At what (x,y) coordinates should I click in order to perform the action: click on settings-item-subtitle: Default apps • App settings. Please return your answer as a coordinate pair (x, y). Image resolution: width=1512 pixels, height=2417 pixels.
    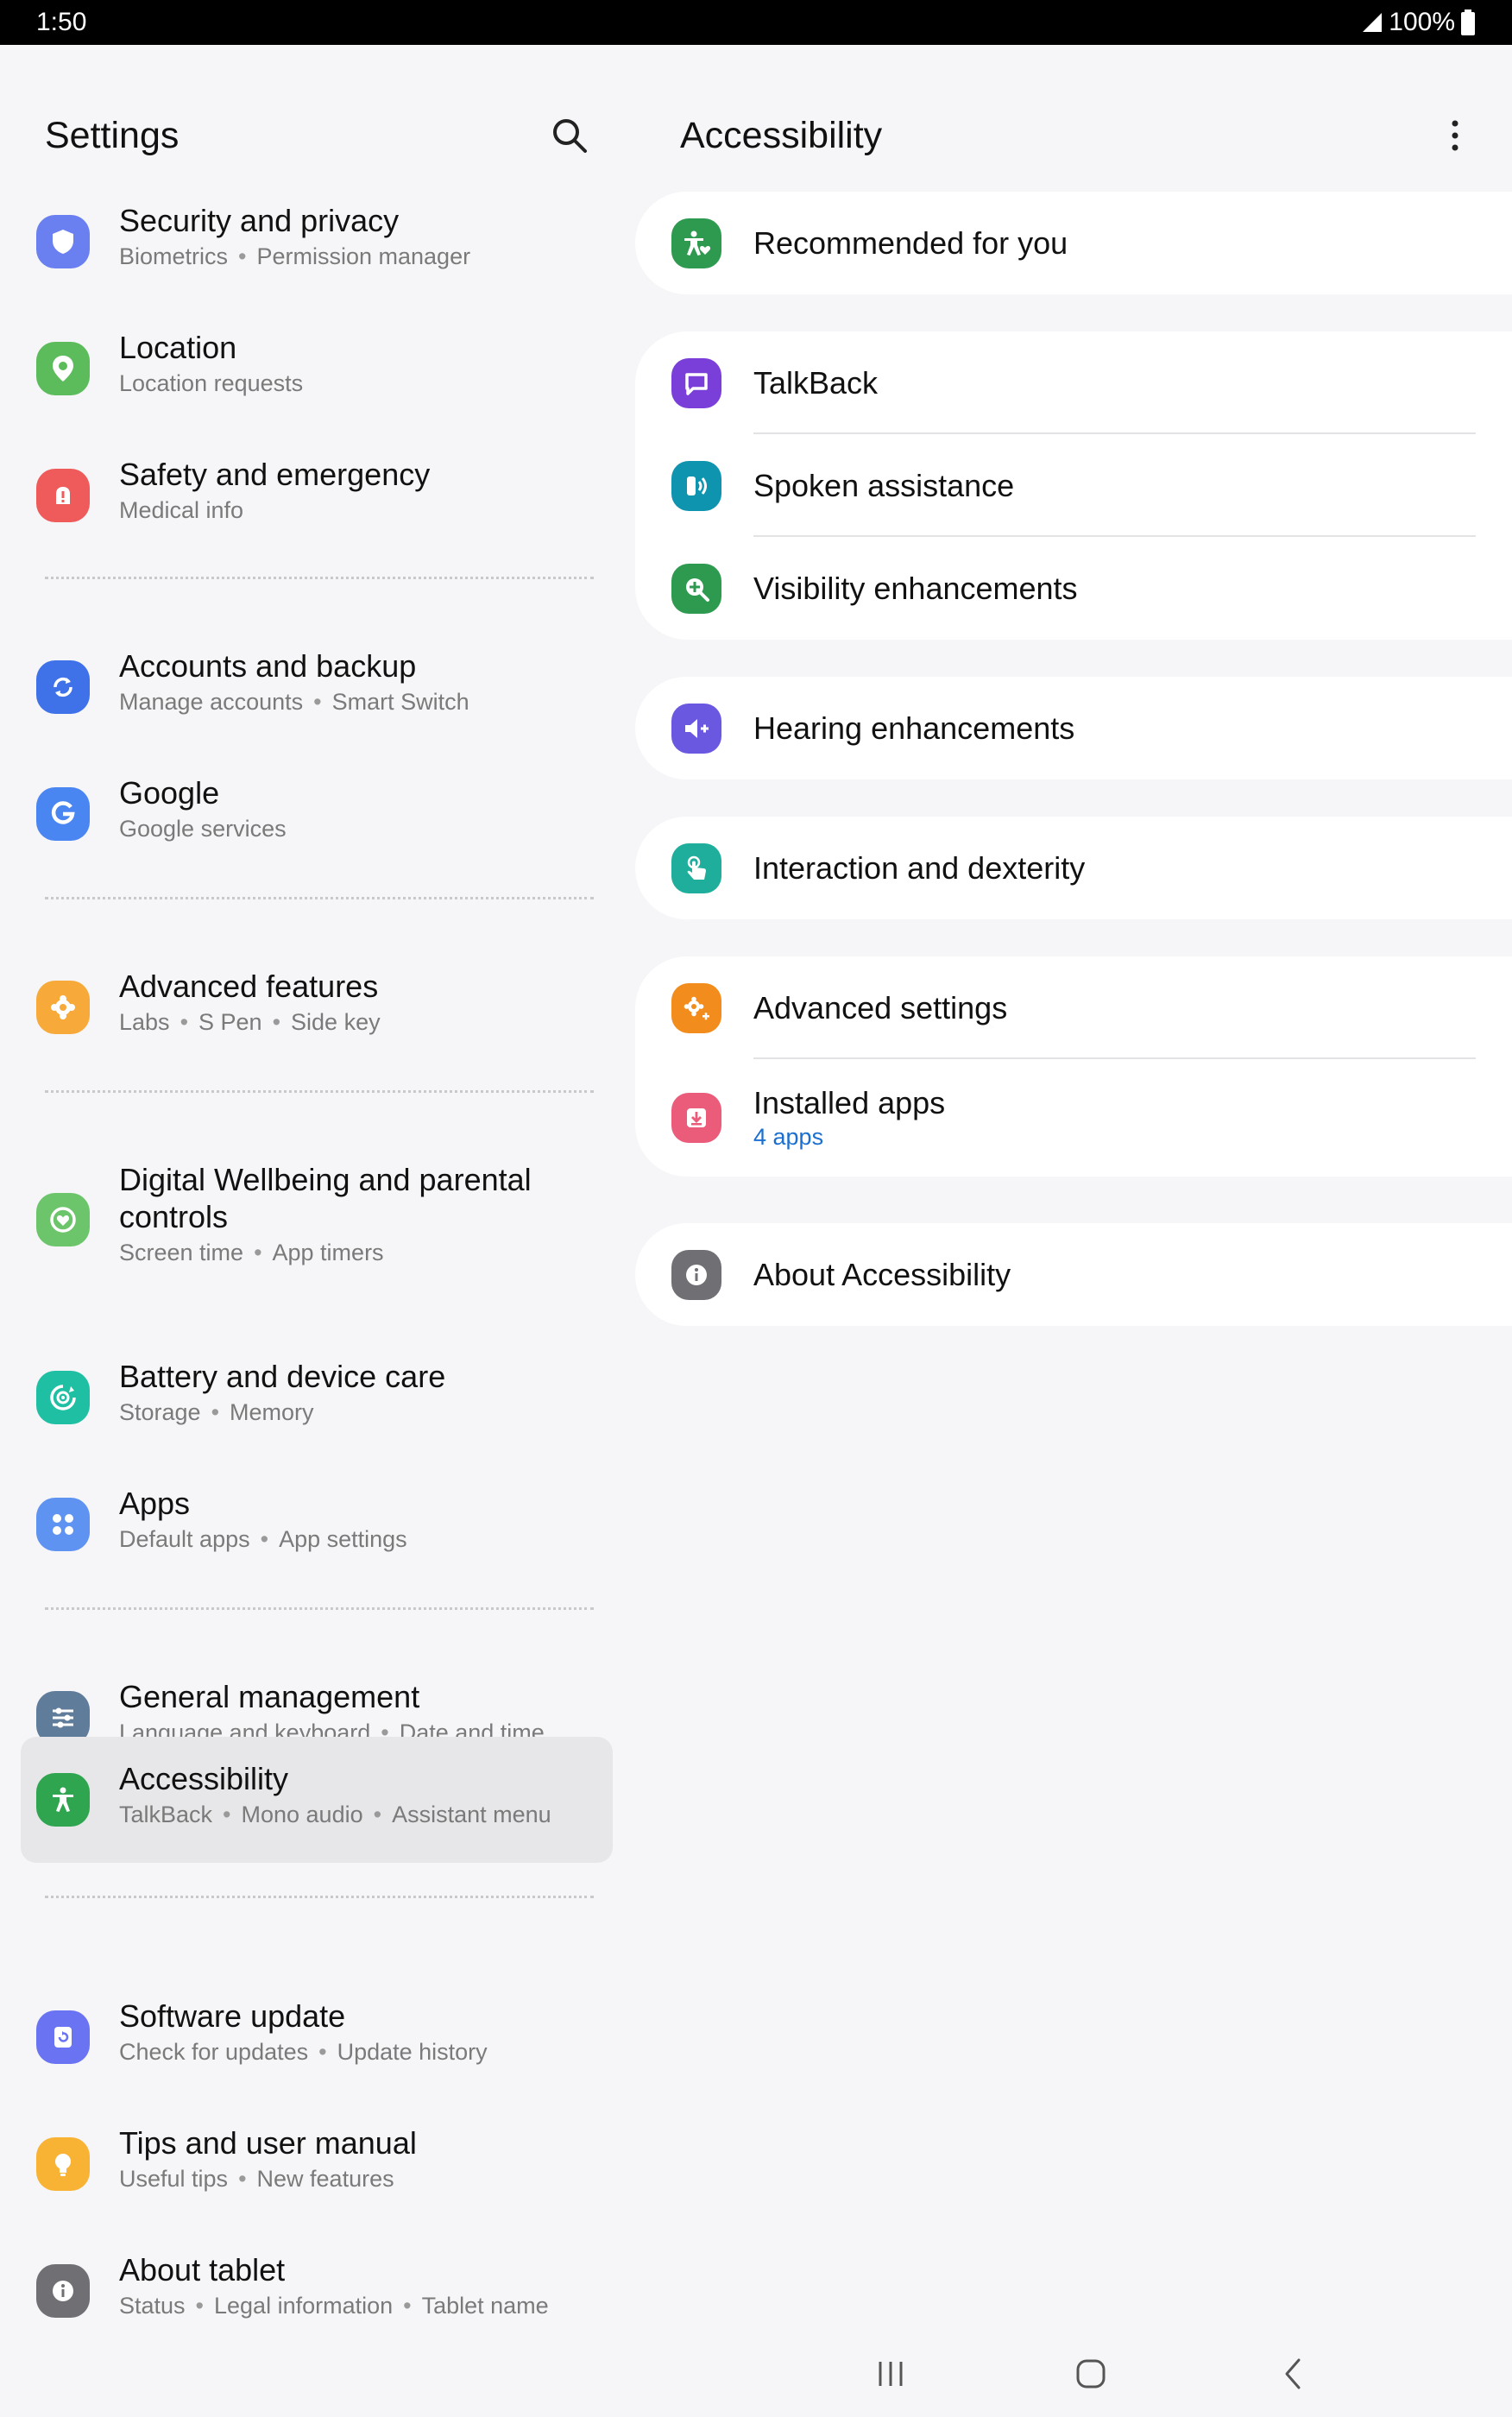
    Looking at the image, I should click on (263, 1539).